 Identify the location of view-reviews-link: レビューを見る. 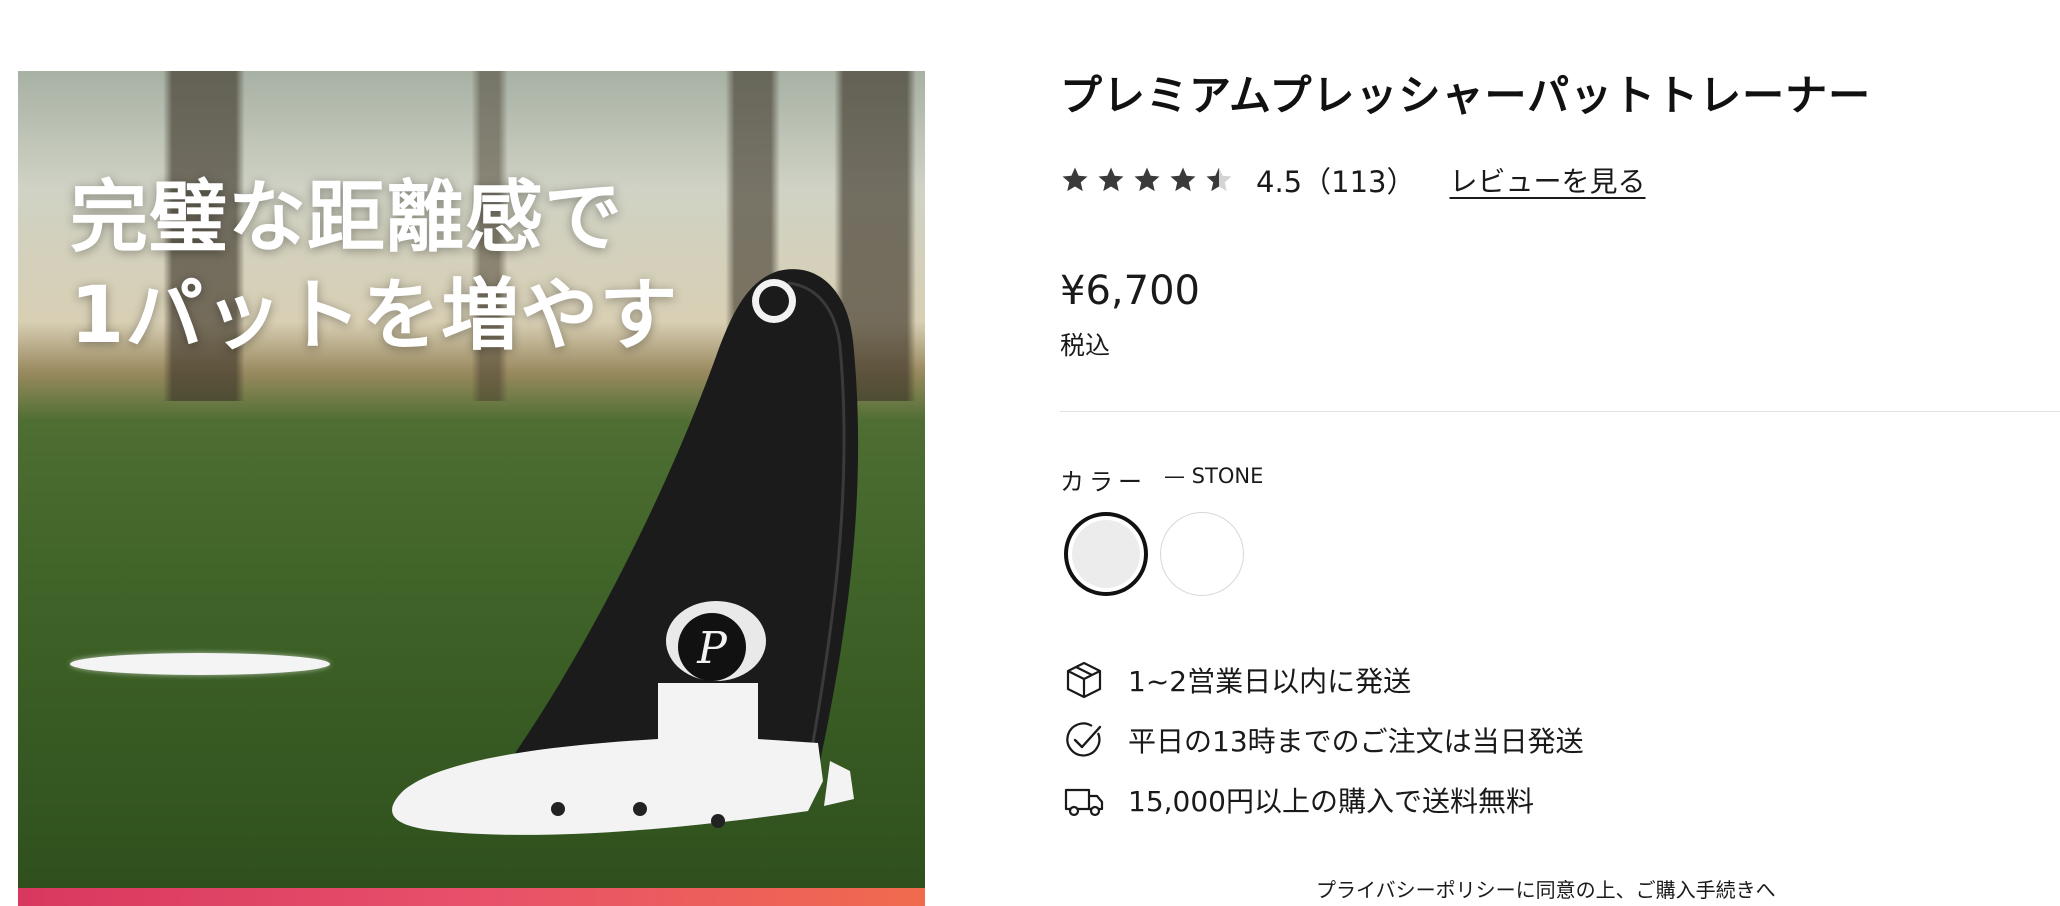
(1547, 180).